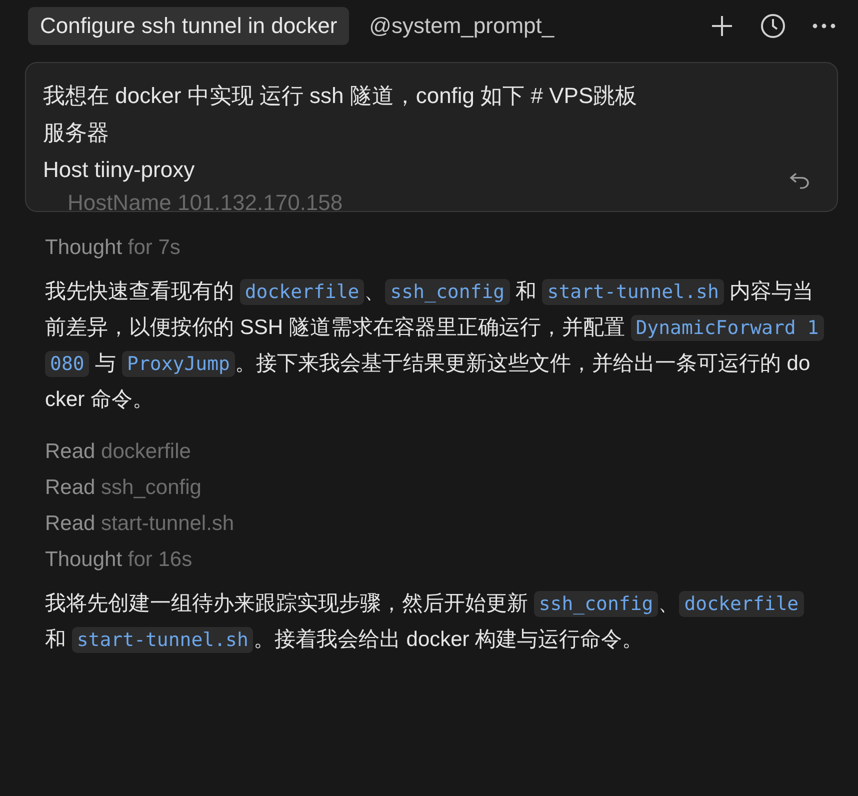 The width and height of the screenshot is (858, 796). Describe the element at coordinates (146, 451) in the screenshot. I see `status-detail: dockerfile` at that location.